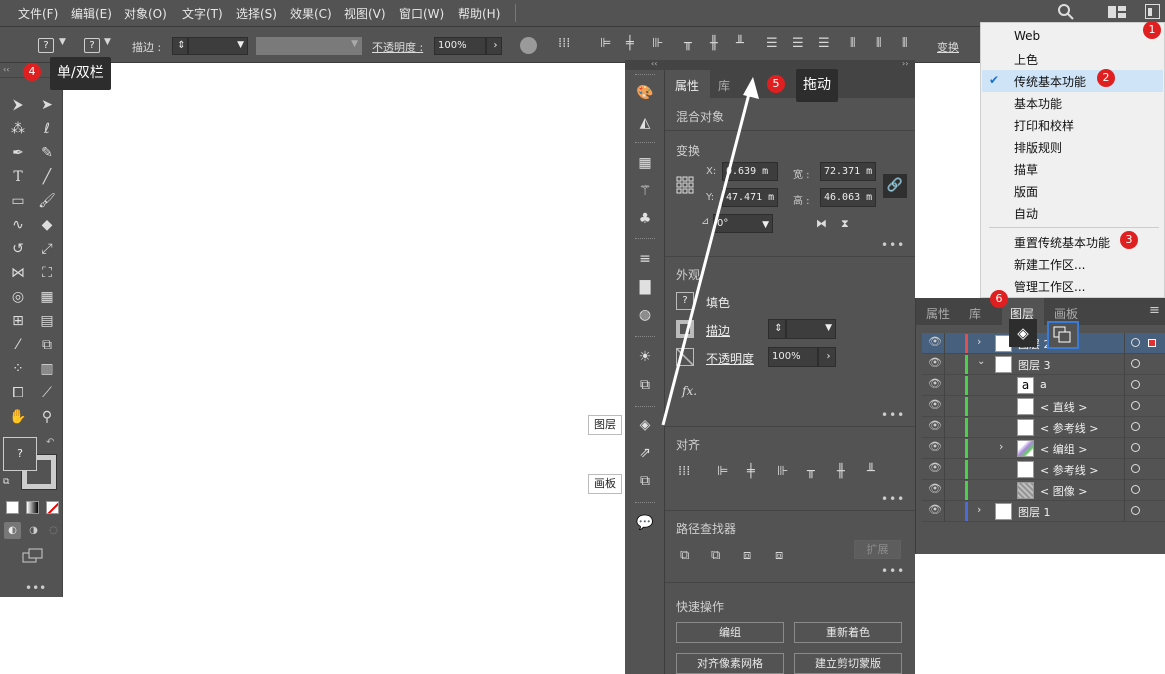  What do you see at coordinates (47, 393) in the screenshot?
I see `slice-tool-icon: ⟋` at bounding box center [47, 393].